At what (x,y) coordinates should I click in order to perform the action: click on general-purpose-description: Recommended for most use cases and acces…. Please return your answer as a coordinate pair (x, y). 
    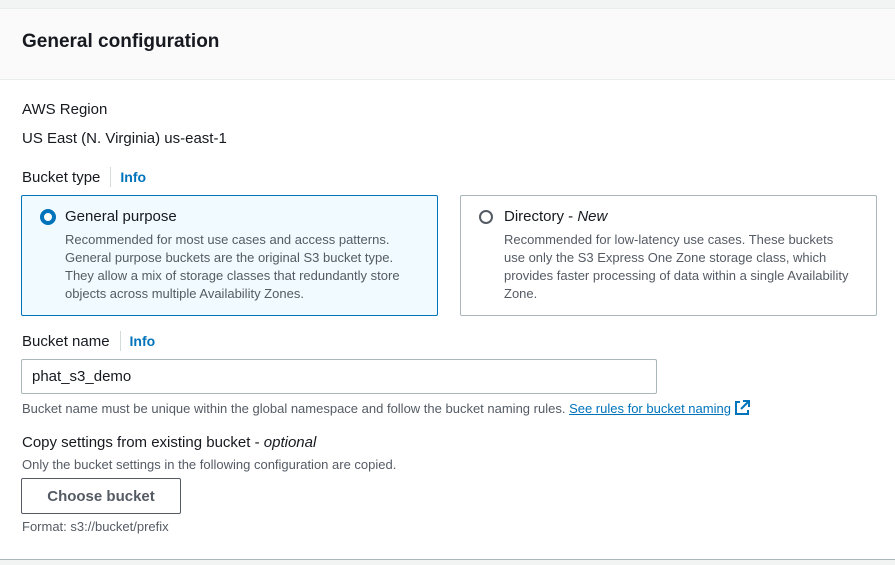
    Looking at the image, I should click on (232, 266).